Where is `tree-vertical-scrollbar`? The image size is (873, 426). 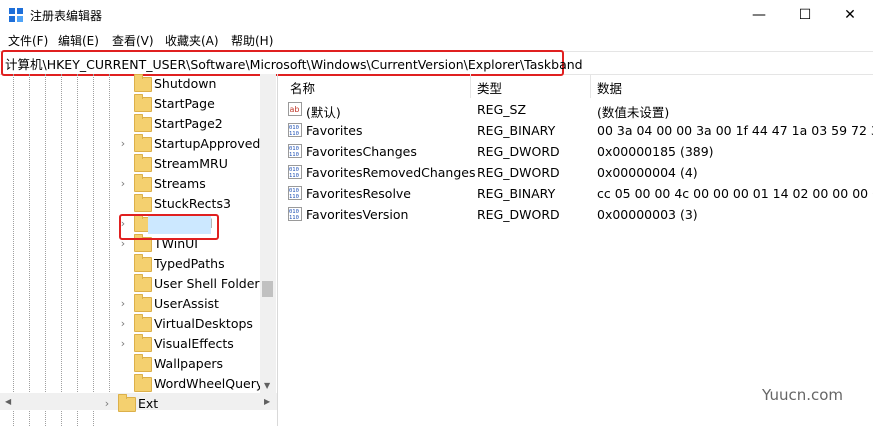
tree-vertical-scrollbar is located at coordinates (268, 242).